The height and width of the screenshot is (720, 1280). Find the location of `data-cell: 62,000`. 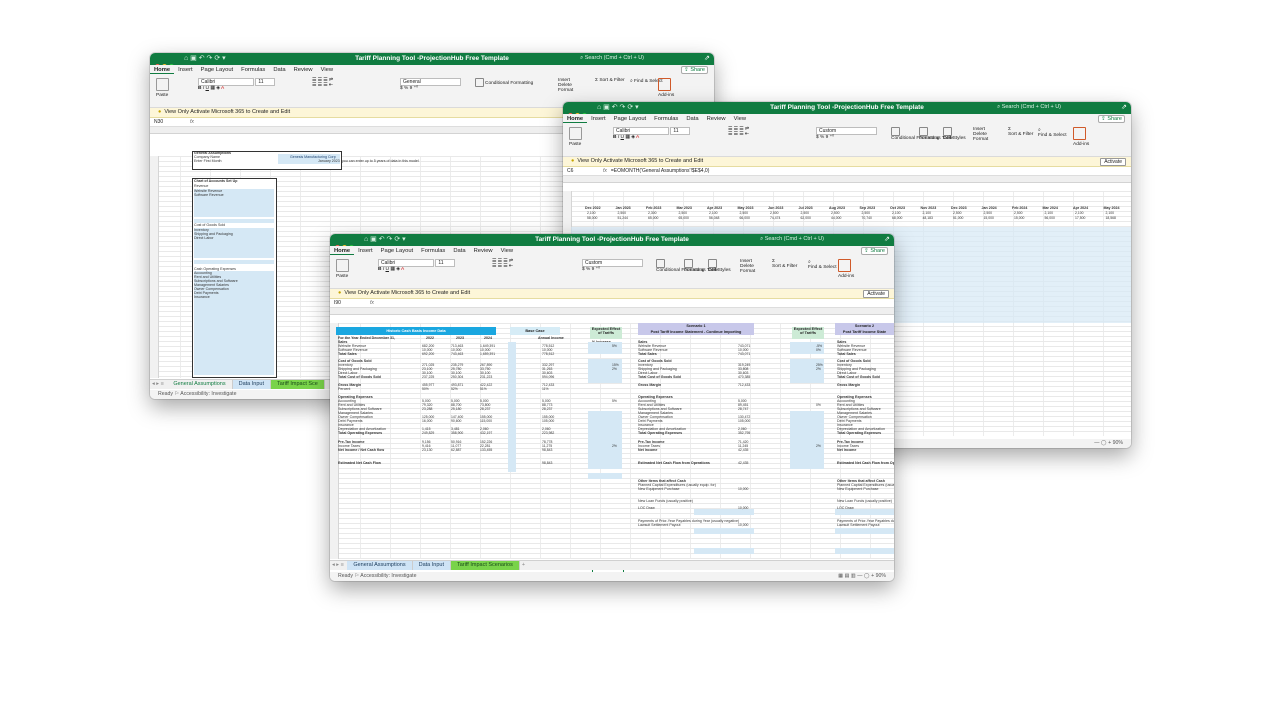

data-cell: 62,000 is located at coordinates (806, 218).